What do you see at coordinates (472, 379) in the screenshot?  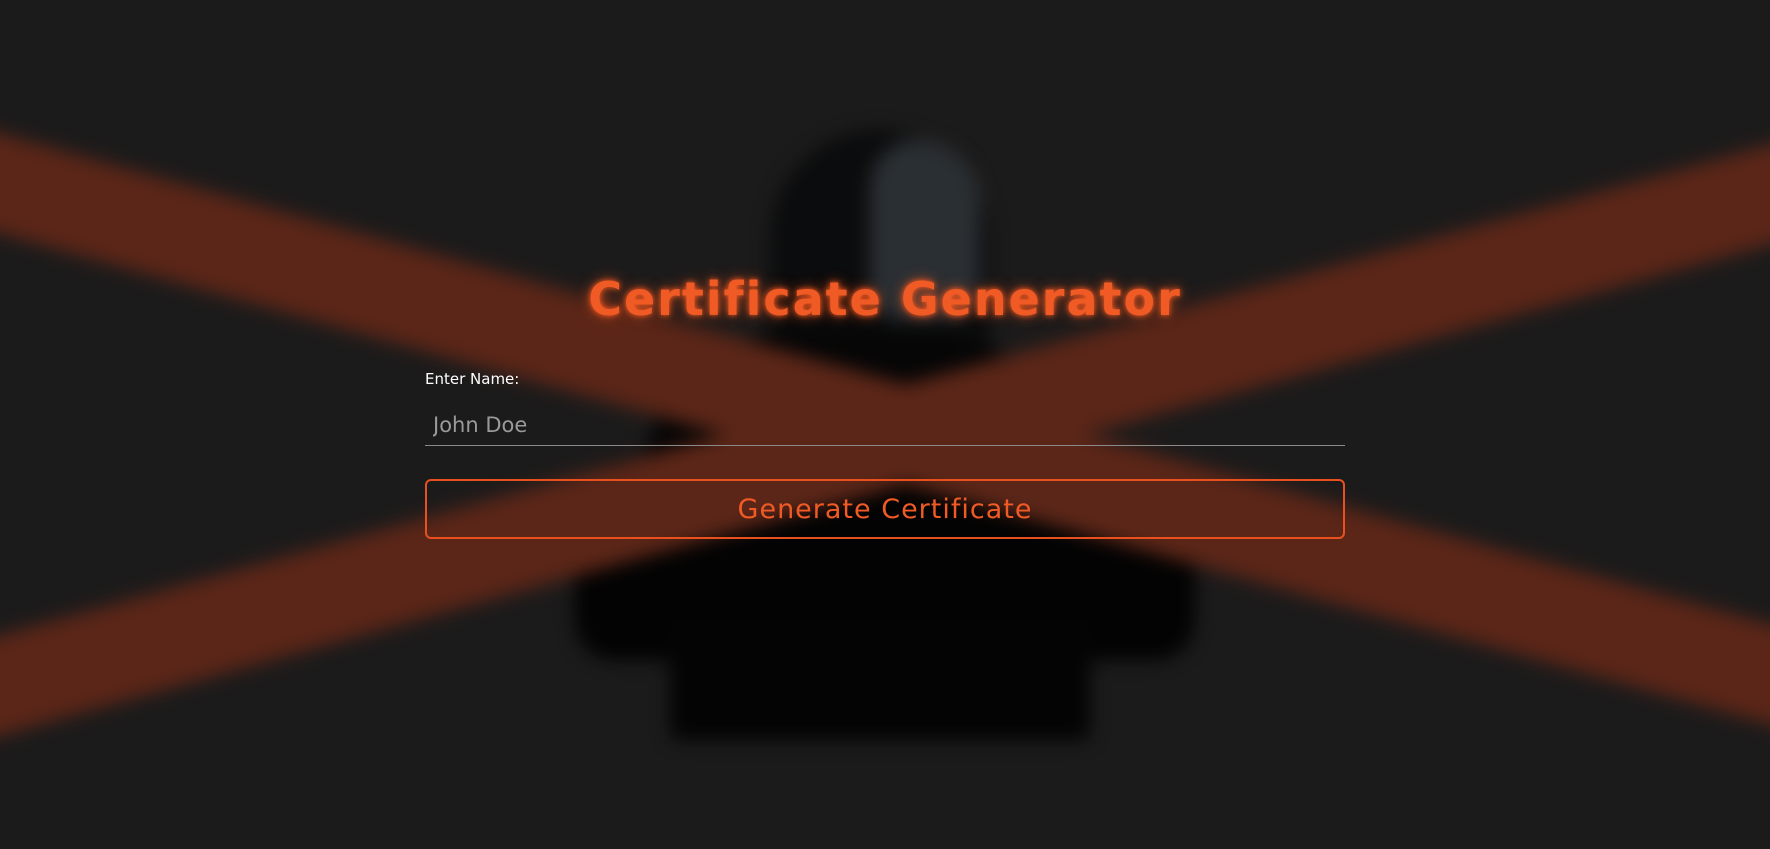 I see `name-label: Enter Name:` at bounding box center [472, 379].